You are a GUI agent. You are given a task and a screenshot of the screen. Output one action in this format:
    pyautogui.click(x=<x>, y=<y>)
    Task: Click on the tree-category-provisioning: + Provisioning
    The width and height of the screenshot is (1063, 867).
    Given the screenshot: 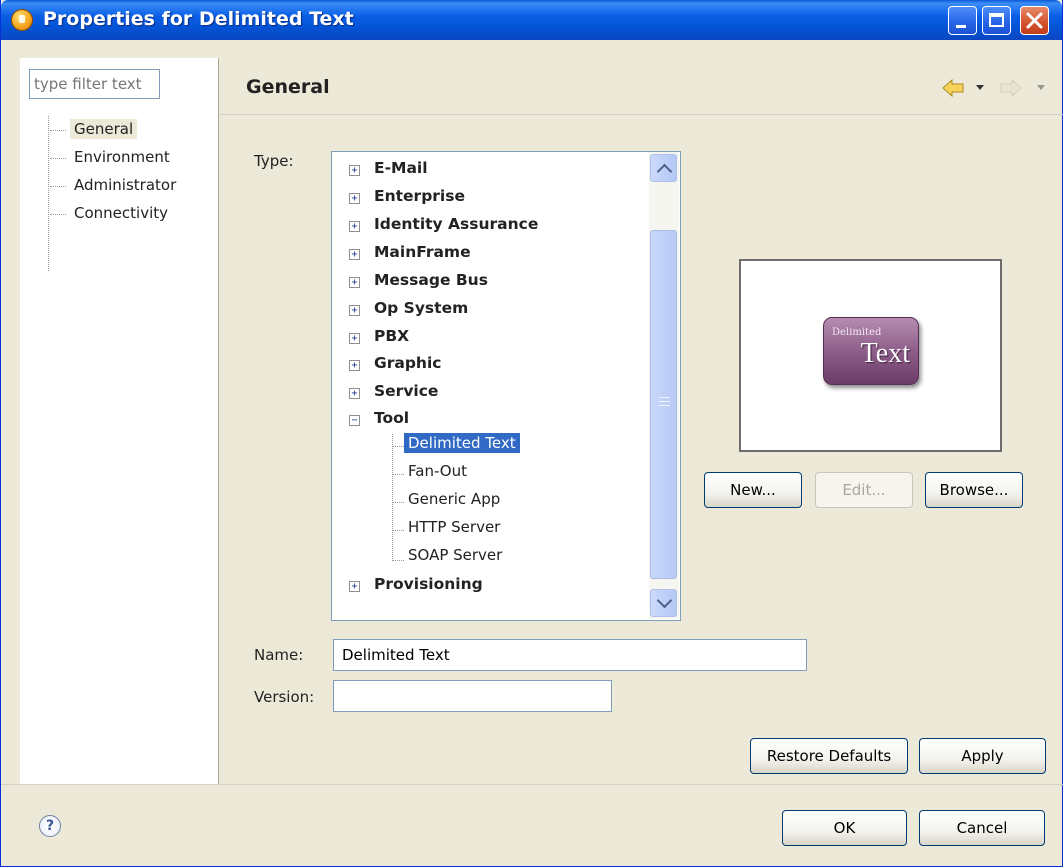 What is the action you would take?
    pyautogui.click(x=492, y=585)
    